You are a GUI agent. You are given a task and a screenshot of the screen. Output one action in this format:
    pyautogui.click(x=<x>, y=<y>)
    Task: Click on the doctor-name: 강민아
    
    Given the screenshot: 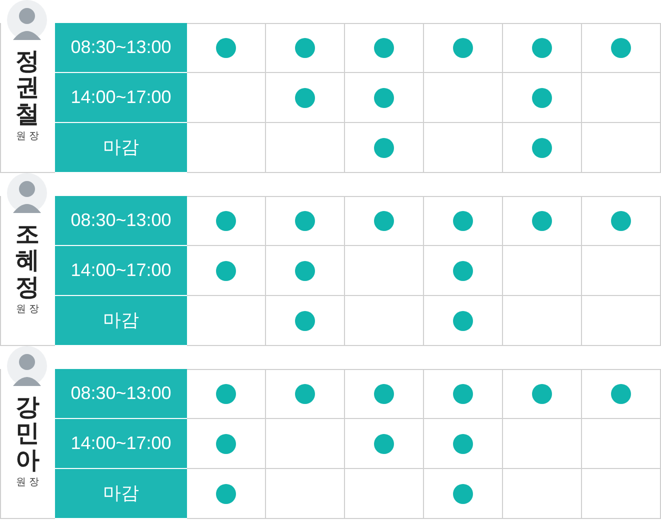 What is the action you would take?
    pyautogui.click(x=28, y=434)
    